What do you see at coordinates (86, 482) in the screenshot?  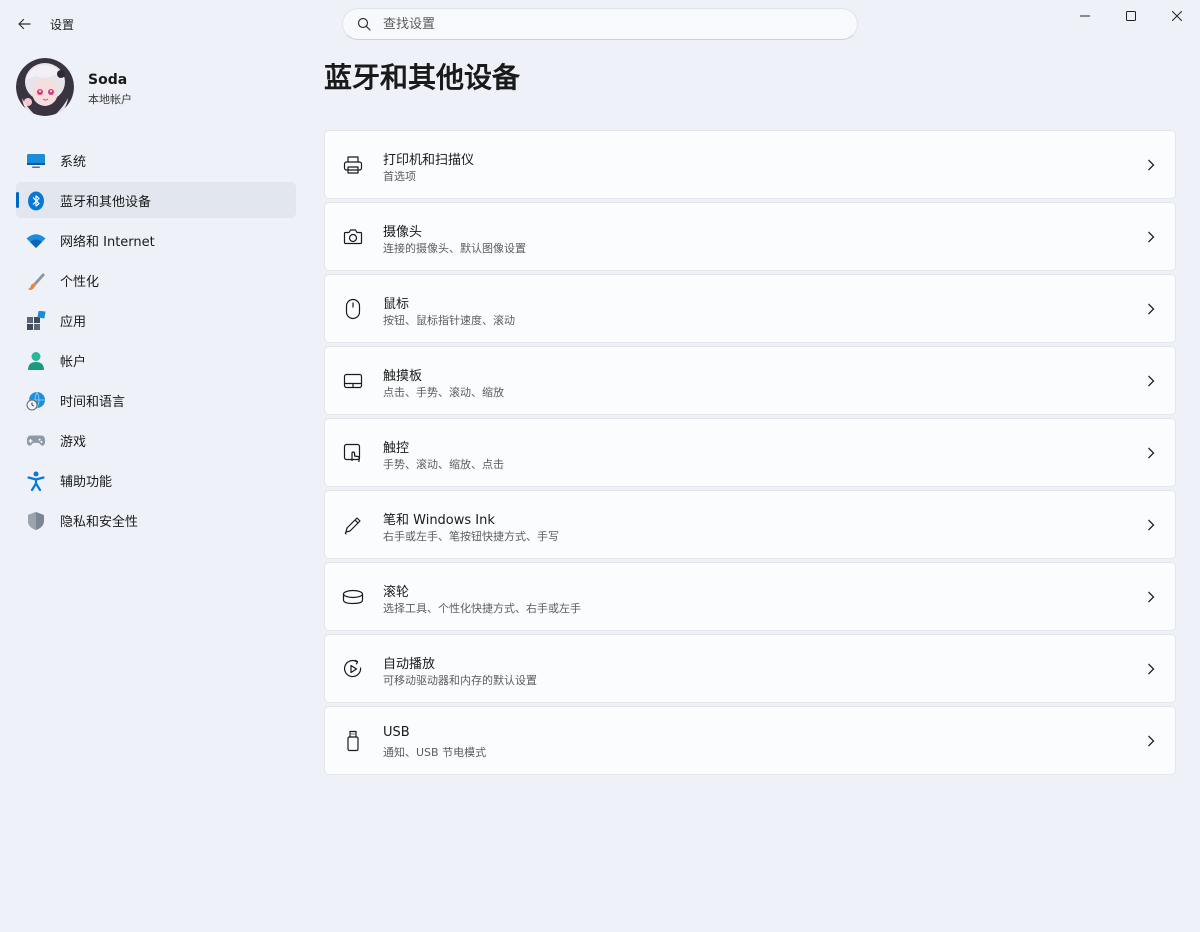 I see `sidebar-item-label: 辅助功能` at bounding box center [86, 482].